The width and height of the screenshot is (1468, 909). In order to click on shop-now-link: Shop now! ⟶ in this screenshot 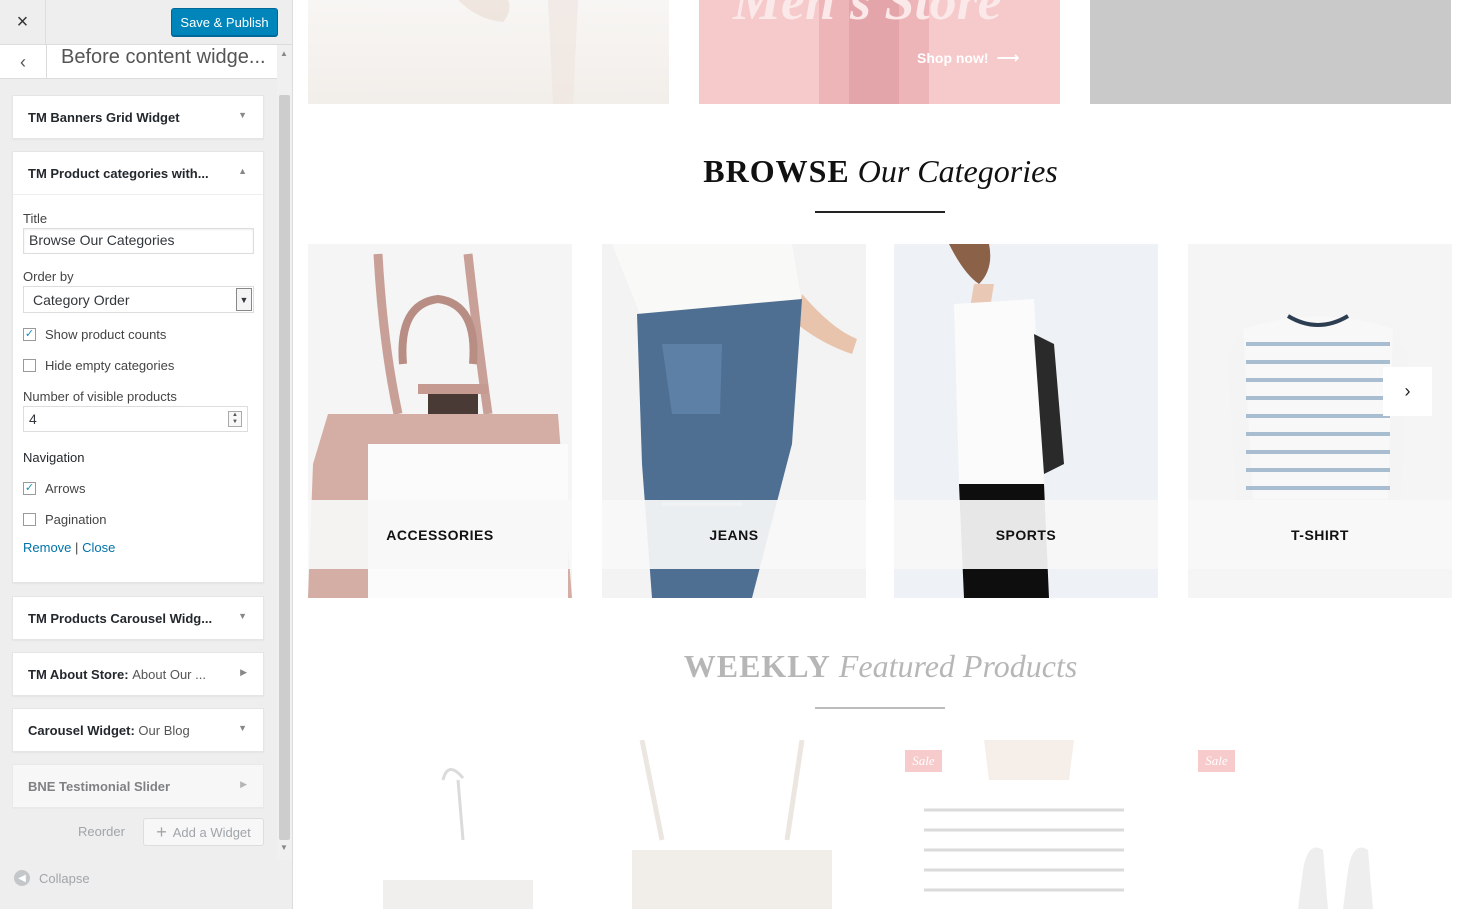, I will do `click(968, 58)`.